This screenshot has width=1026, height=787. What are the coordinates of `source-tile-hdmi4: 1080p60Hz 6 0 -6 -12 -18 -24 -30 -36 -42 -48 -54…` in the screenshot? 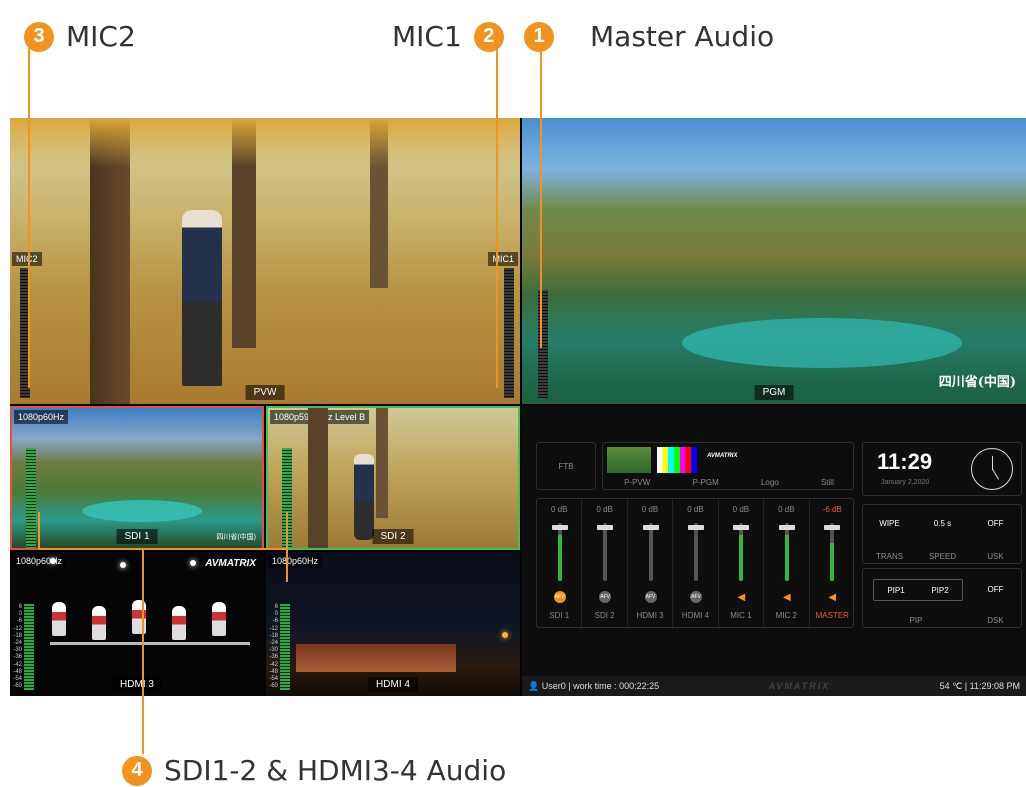 It's located at (393, 624).